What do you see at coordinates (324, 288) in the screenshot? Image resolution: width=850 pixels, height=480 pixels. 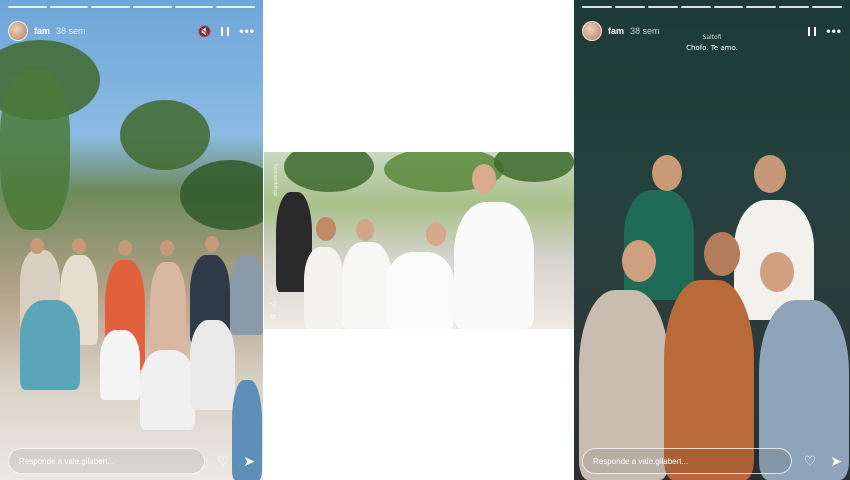 I see `woman-white-dress` at bounding box center [324, 288].